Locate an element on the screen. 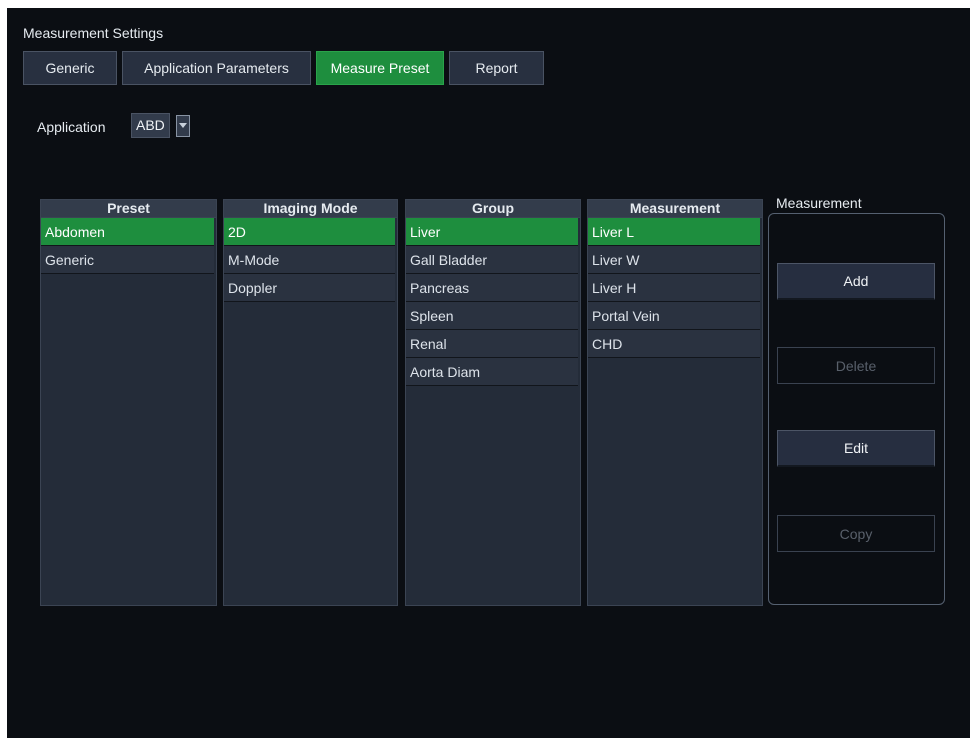 The width and height of the screenshot is (970, 738). edit-button: Edit is located at coordinates (856, 448).